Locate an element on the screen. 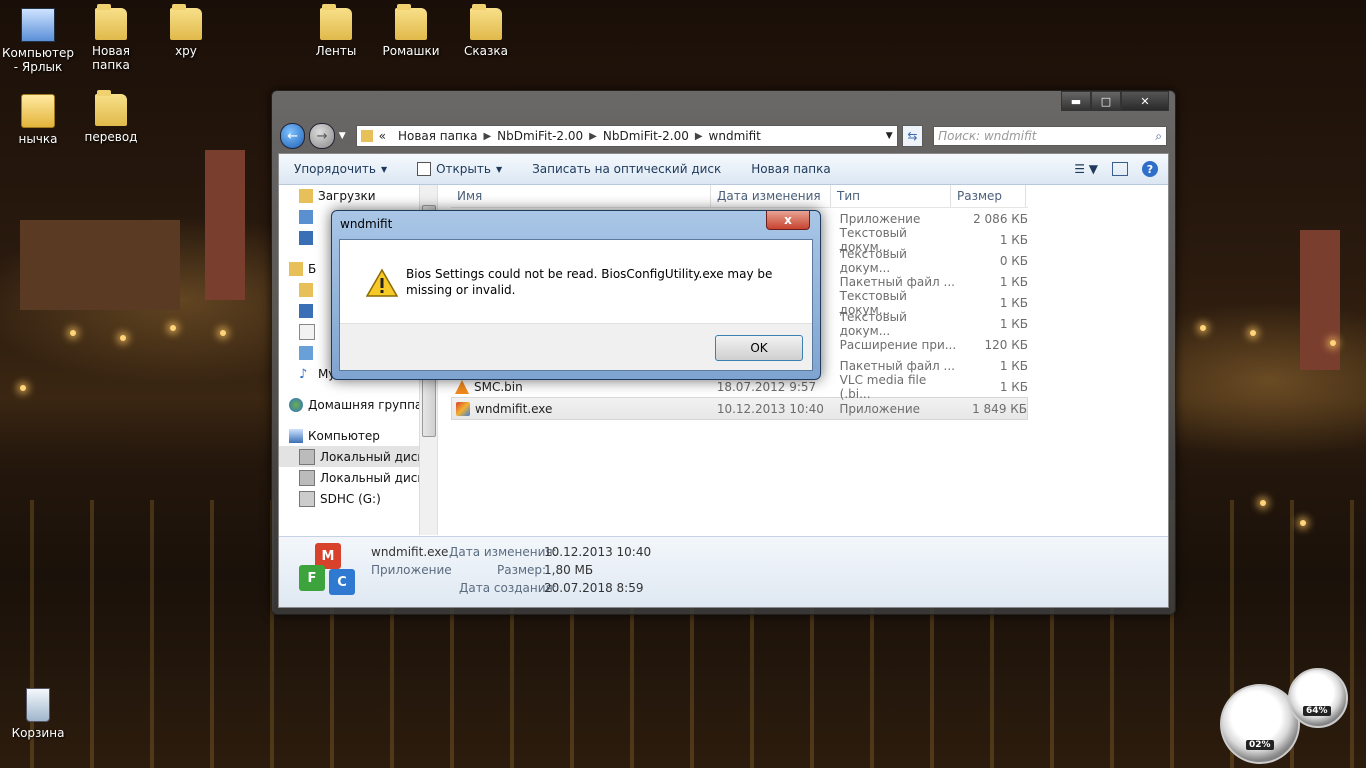 The height and width of the screenshot is (768, 1366). file-date: 10.12.2013 10:40 is located at coordinates (770, 408).